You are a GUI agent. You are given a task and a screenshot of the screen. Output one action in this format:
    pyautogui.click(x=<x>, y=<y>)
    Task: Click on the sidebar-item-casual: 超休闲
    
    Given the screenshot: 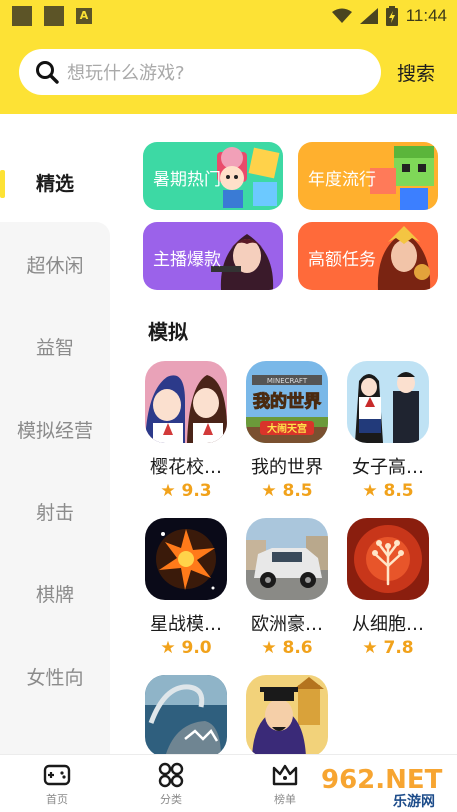 What is the action you would take?
    pyautogui.click(x=55, y=266)
    